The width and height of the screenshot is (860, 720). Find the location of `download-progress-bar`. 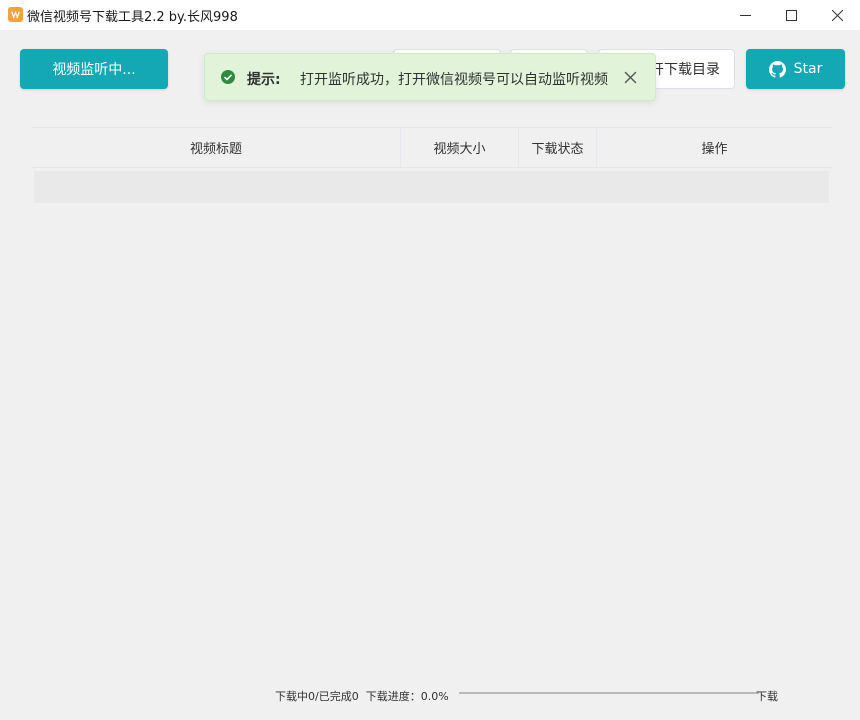

download-progress-bar is located at coordinates (609, 693).